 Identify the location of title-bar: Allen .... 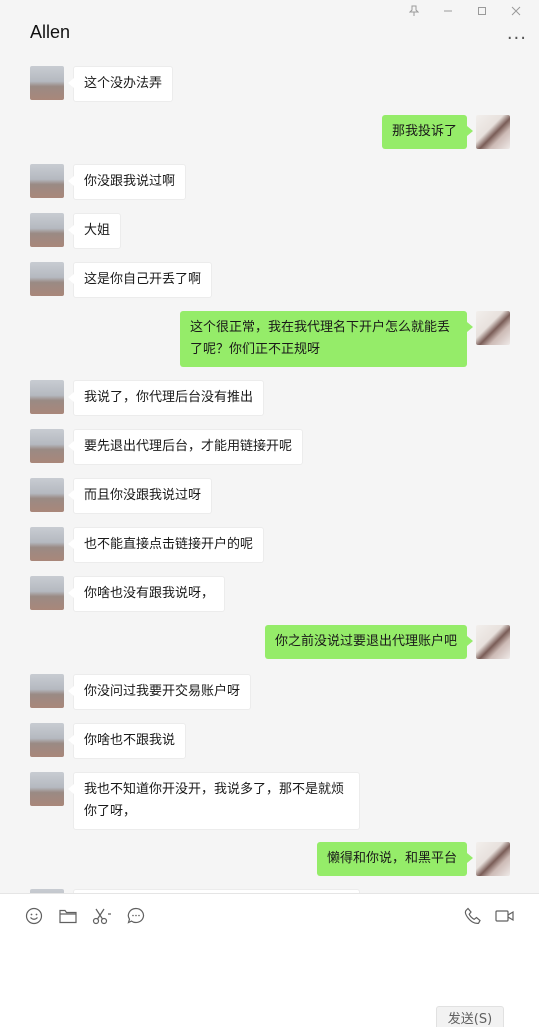
(269, 30).